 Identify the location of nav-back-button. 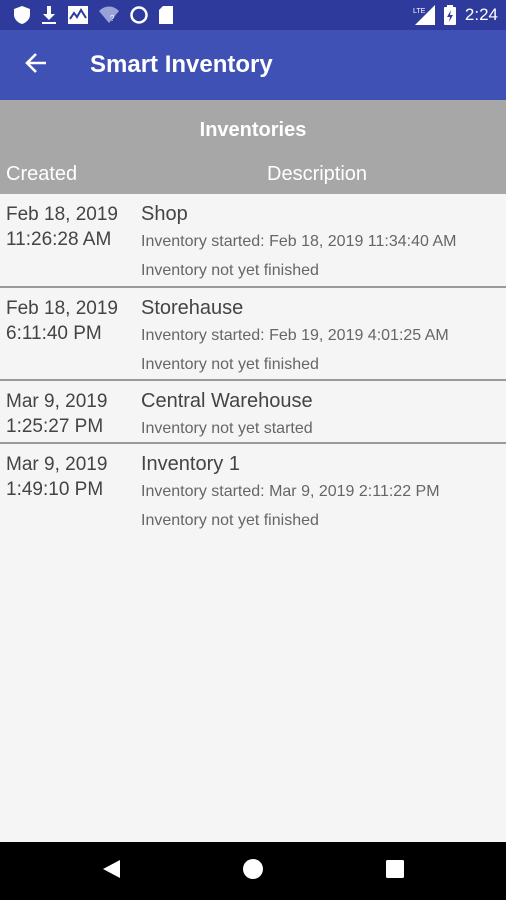
(111, 871).